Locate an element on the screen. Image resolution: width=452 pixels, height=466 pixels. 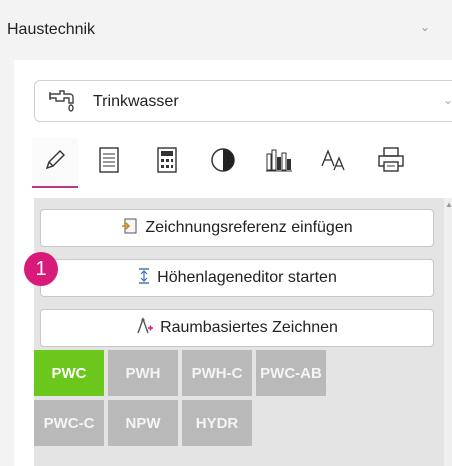
tab-list is located at coordinates (109, 162).